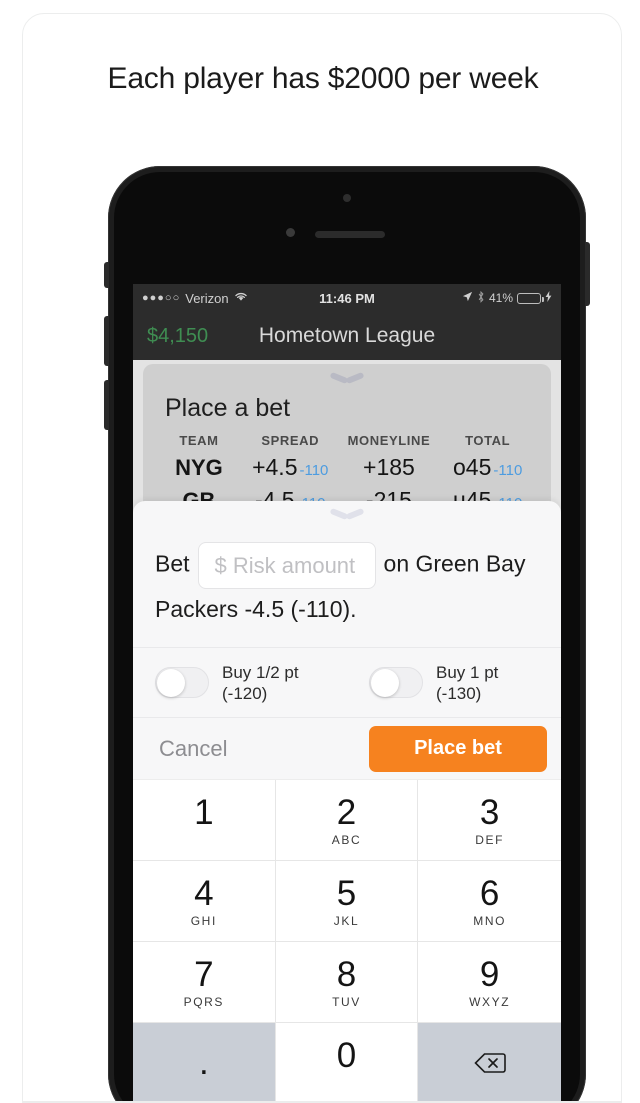 The width and height of the screenshot is (640, 1103). Describe the element at coordinates (472, 467) in the screenshot. I see `total-value: o45` at that location.